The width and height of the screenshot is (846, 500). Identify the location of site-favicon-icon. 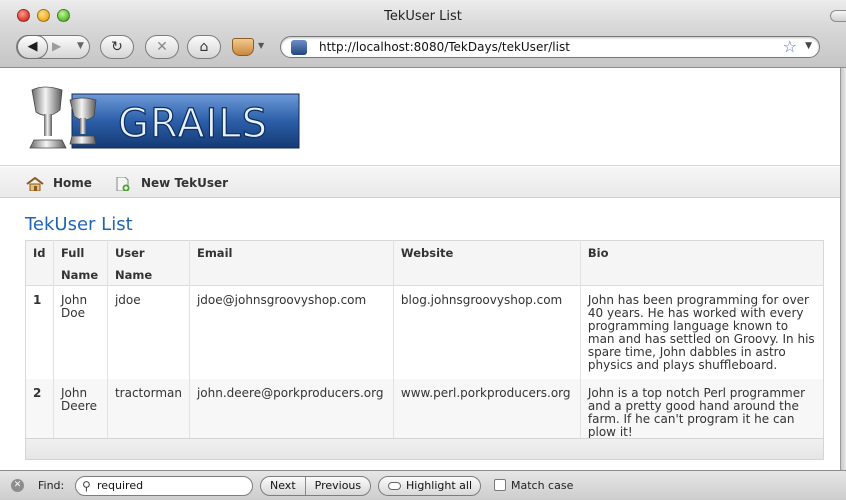
(299, 47).